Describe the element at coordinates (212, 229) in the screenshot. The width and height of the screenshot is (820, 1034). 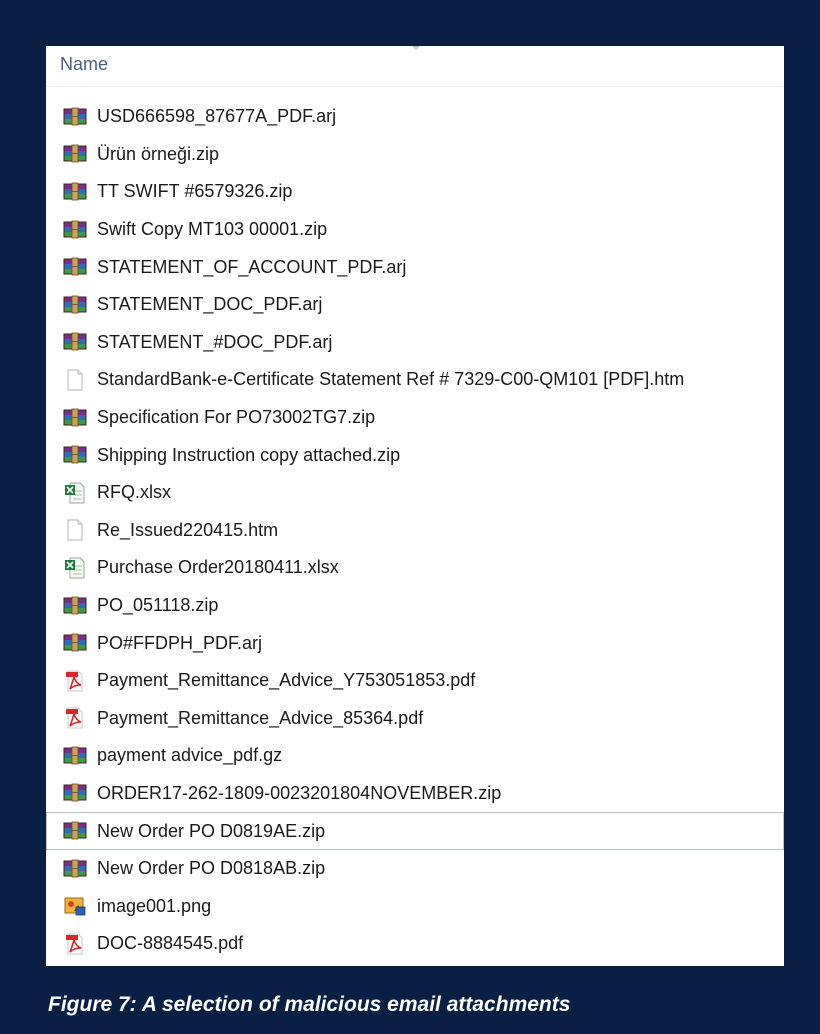
I see `file-name: Swift Copy MT103 00001.zip` at that location.